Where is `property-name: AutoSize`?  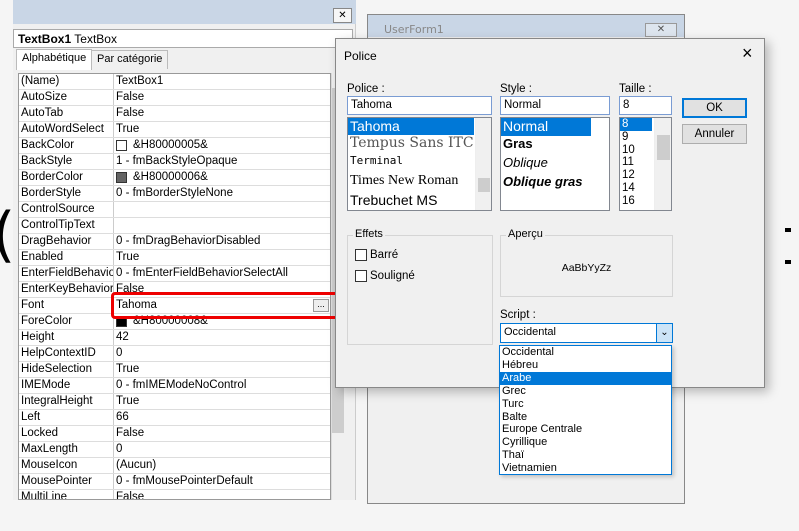
property-name: AutoSize is located at coordinates (66, 97).